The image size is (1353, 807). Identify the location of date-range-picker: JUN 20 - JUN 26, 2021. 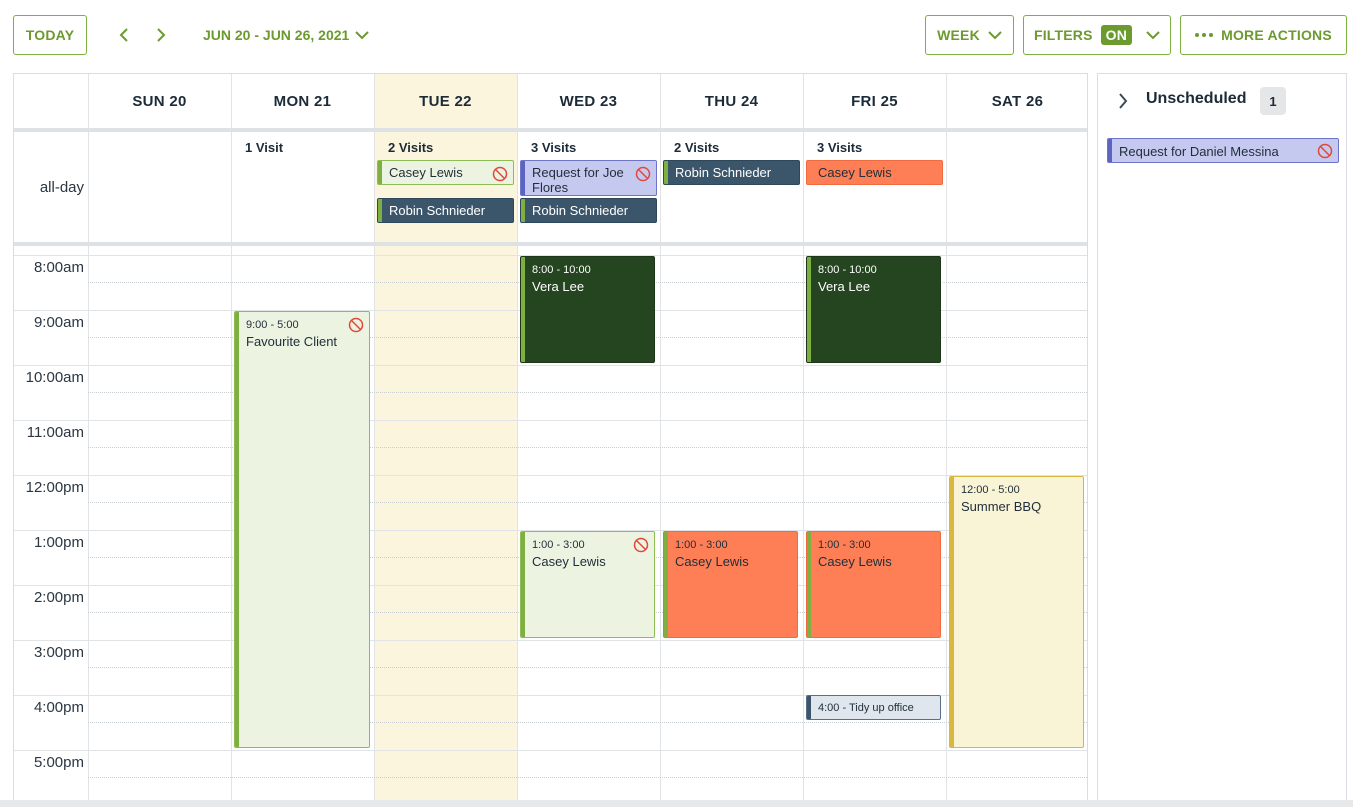
(286, 35).